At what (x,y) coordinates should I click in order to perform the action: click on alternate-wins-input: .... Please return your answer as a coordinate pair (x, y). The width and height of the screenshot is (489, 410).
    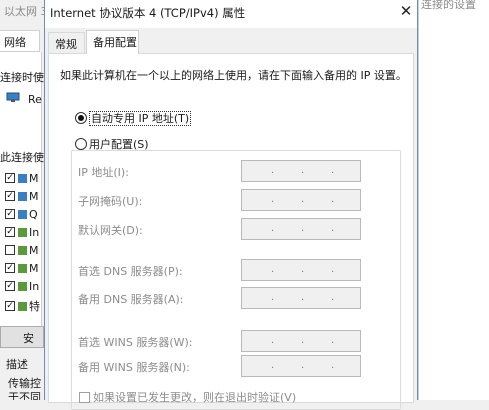
    Looking at the image, I should click on (301, 366).